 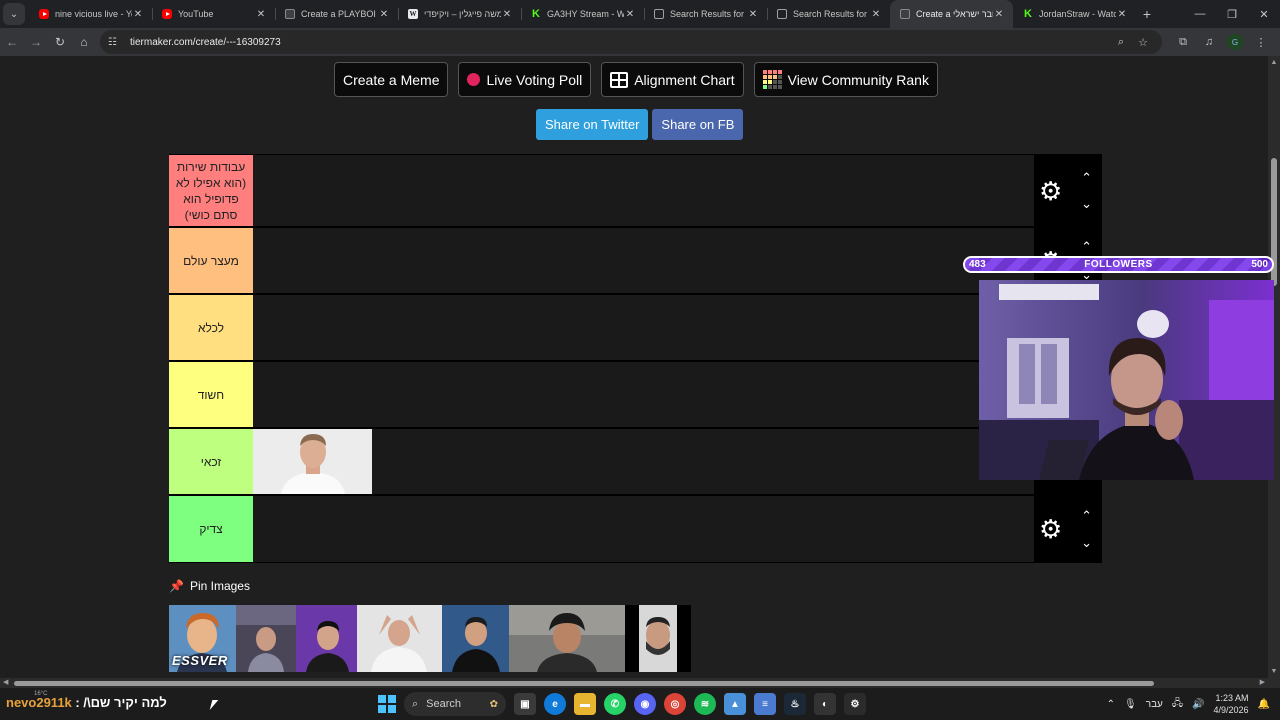 What do you see at coordinates (1121, 42) in the screenshot?
I see `zoom-icon: ⌕` at bounding box center [1121, 42].